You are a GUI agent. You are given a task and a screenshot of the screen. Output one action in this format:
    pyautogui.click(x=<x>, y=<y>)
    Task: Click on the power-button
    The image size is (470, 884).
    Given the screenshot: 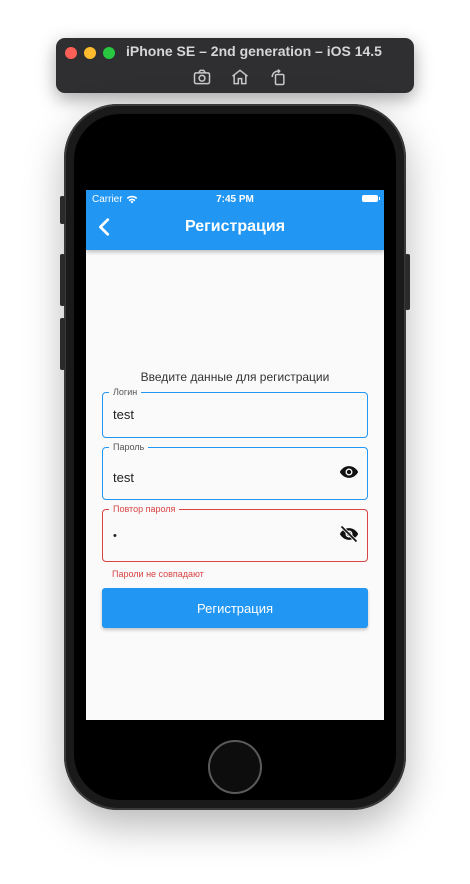 What is the action you would take?
    pyautogui.click(x=407, y=282)
    